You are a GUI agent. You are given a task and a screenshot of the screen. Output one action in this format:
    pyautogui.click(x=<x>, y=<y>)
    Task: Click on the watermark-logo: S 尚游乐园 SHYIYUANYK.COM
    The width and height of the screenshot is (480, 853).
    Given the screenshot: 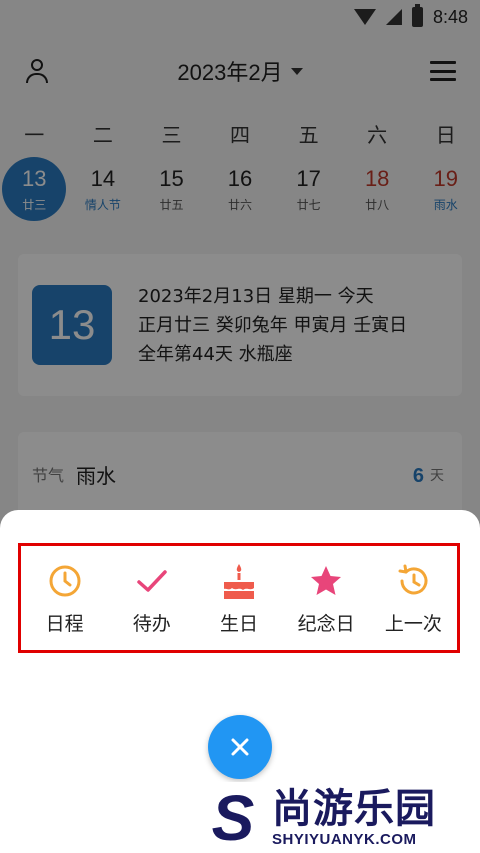 What is the action you would take?
    pyautogui.click(x=340, y=817)
    